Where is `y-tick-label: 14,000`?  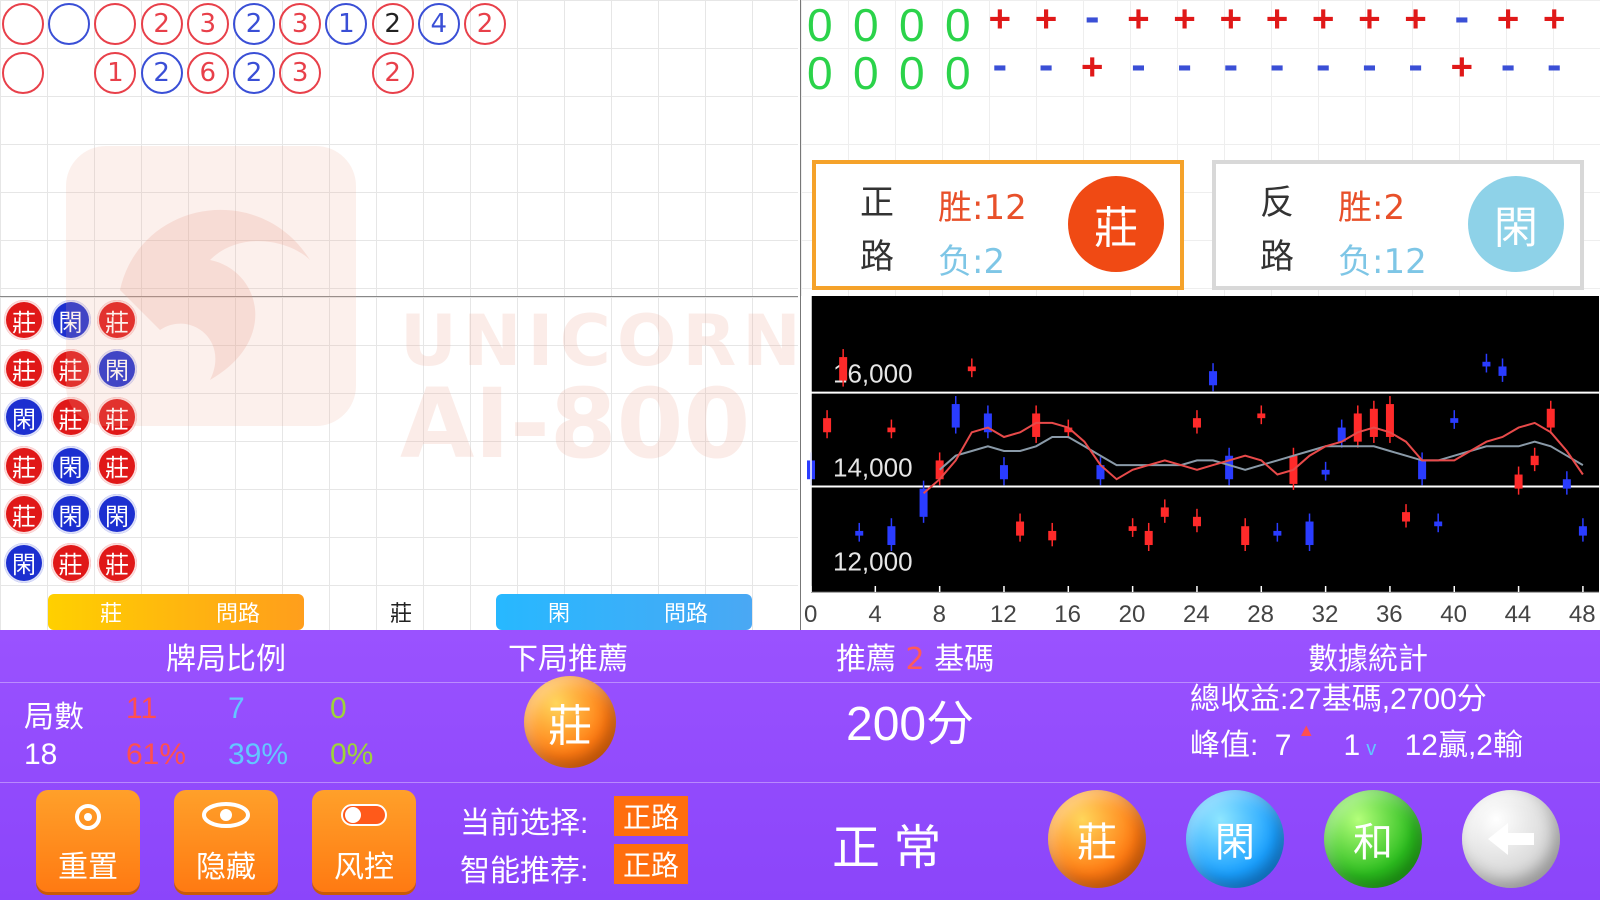
y-tick-label: 14,000 is located at coordinates (873, 468).